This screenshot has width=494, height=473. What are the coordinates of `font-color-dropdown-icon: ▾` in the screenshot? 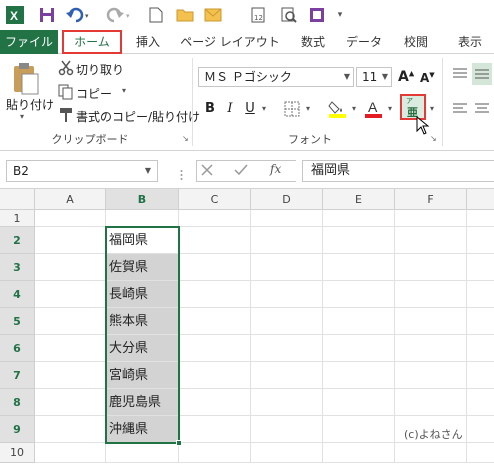 It's located at (390, 109).